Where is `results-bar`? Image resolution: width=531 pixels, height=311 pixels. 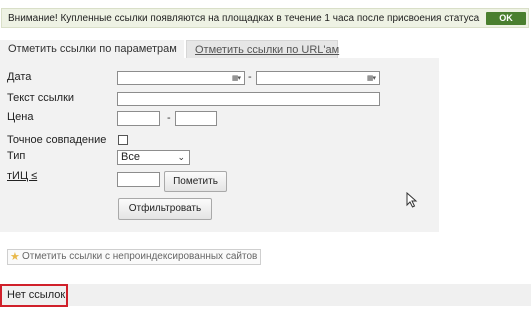 results-bar is located at coordinates (265, 295).